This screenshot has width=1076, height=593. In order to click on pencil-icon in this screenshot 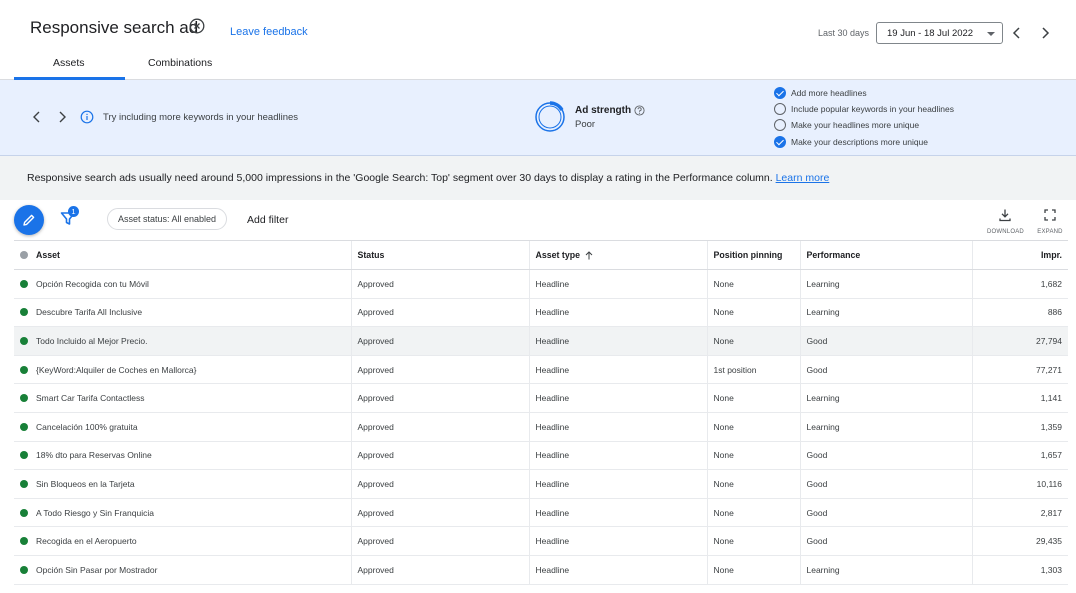, I will do `click(29, 220)`.